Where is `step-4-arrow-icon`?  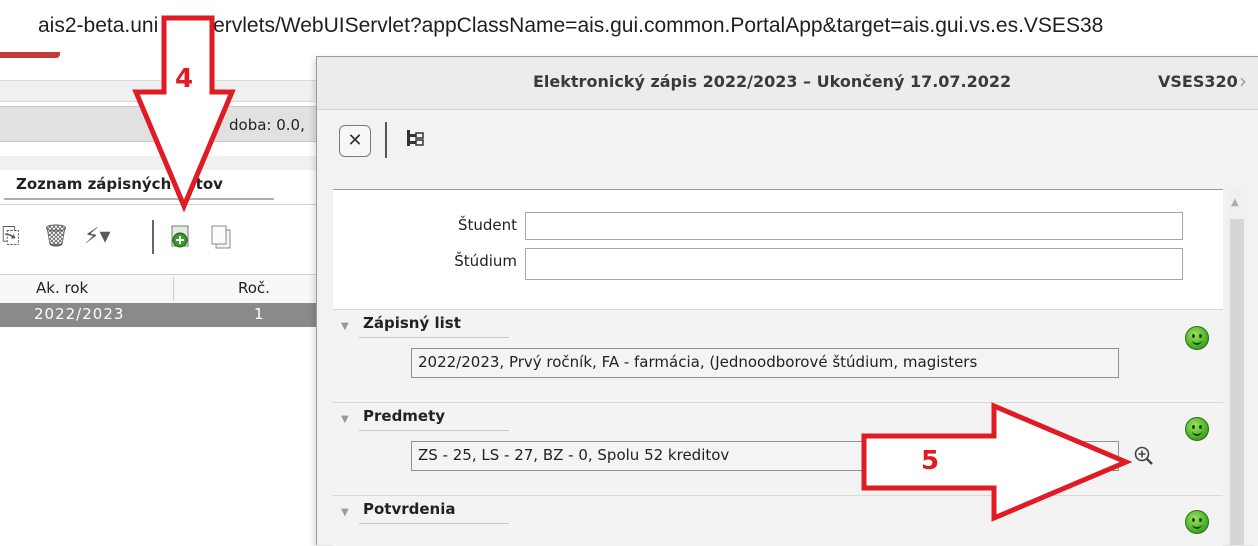 step-4-arrow-icon is located at coordinates (184, 114).